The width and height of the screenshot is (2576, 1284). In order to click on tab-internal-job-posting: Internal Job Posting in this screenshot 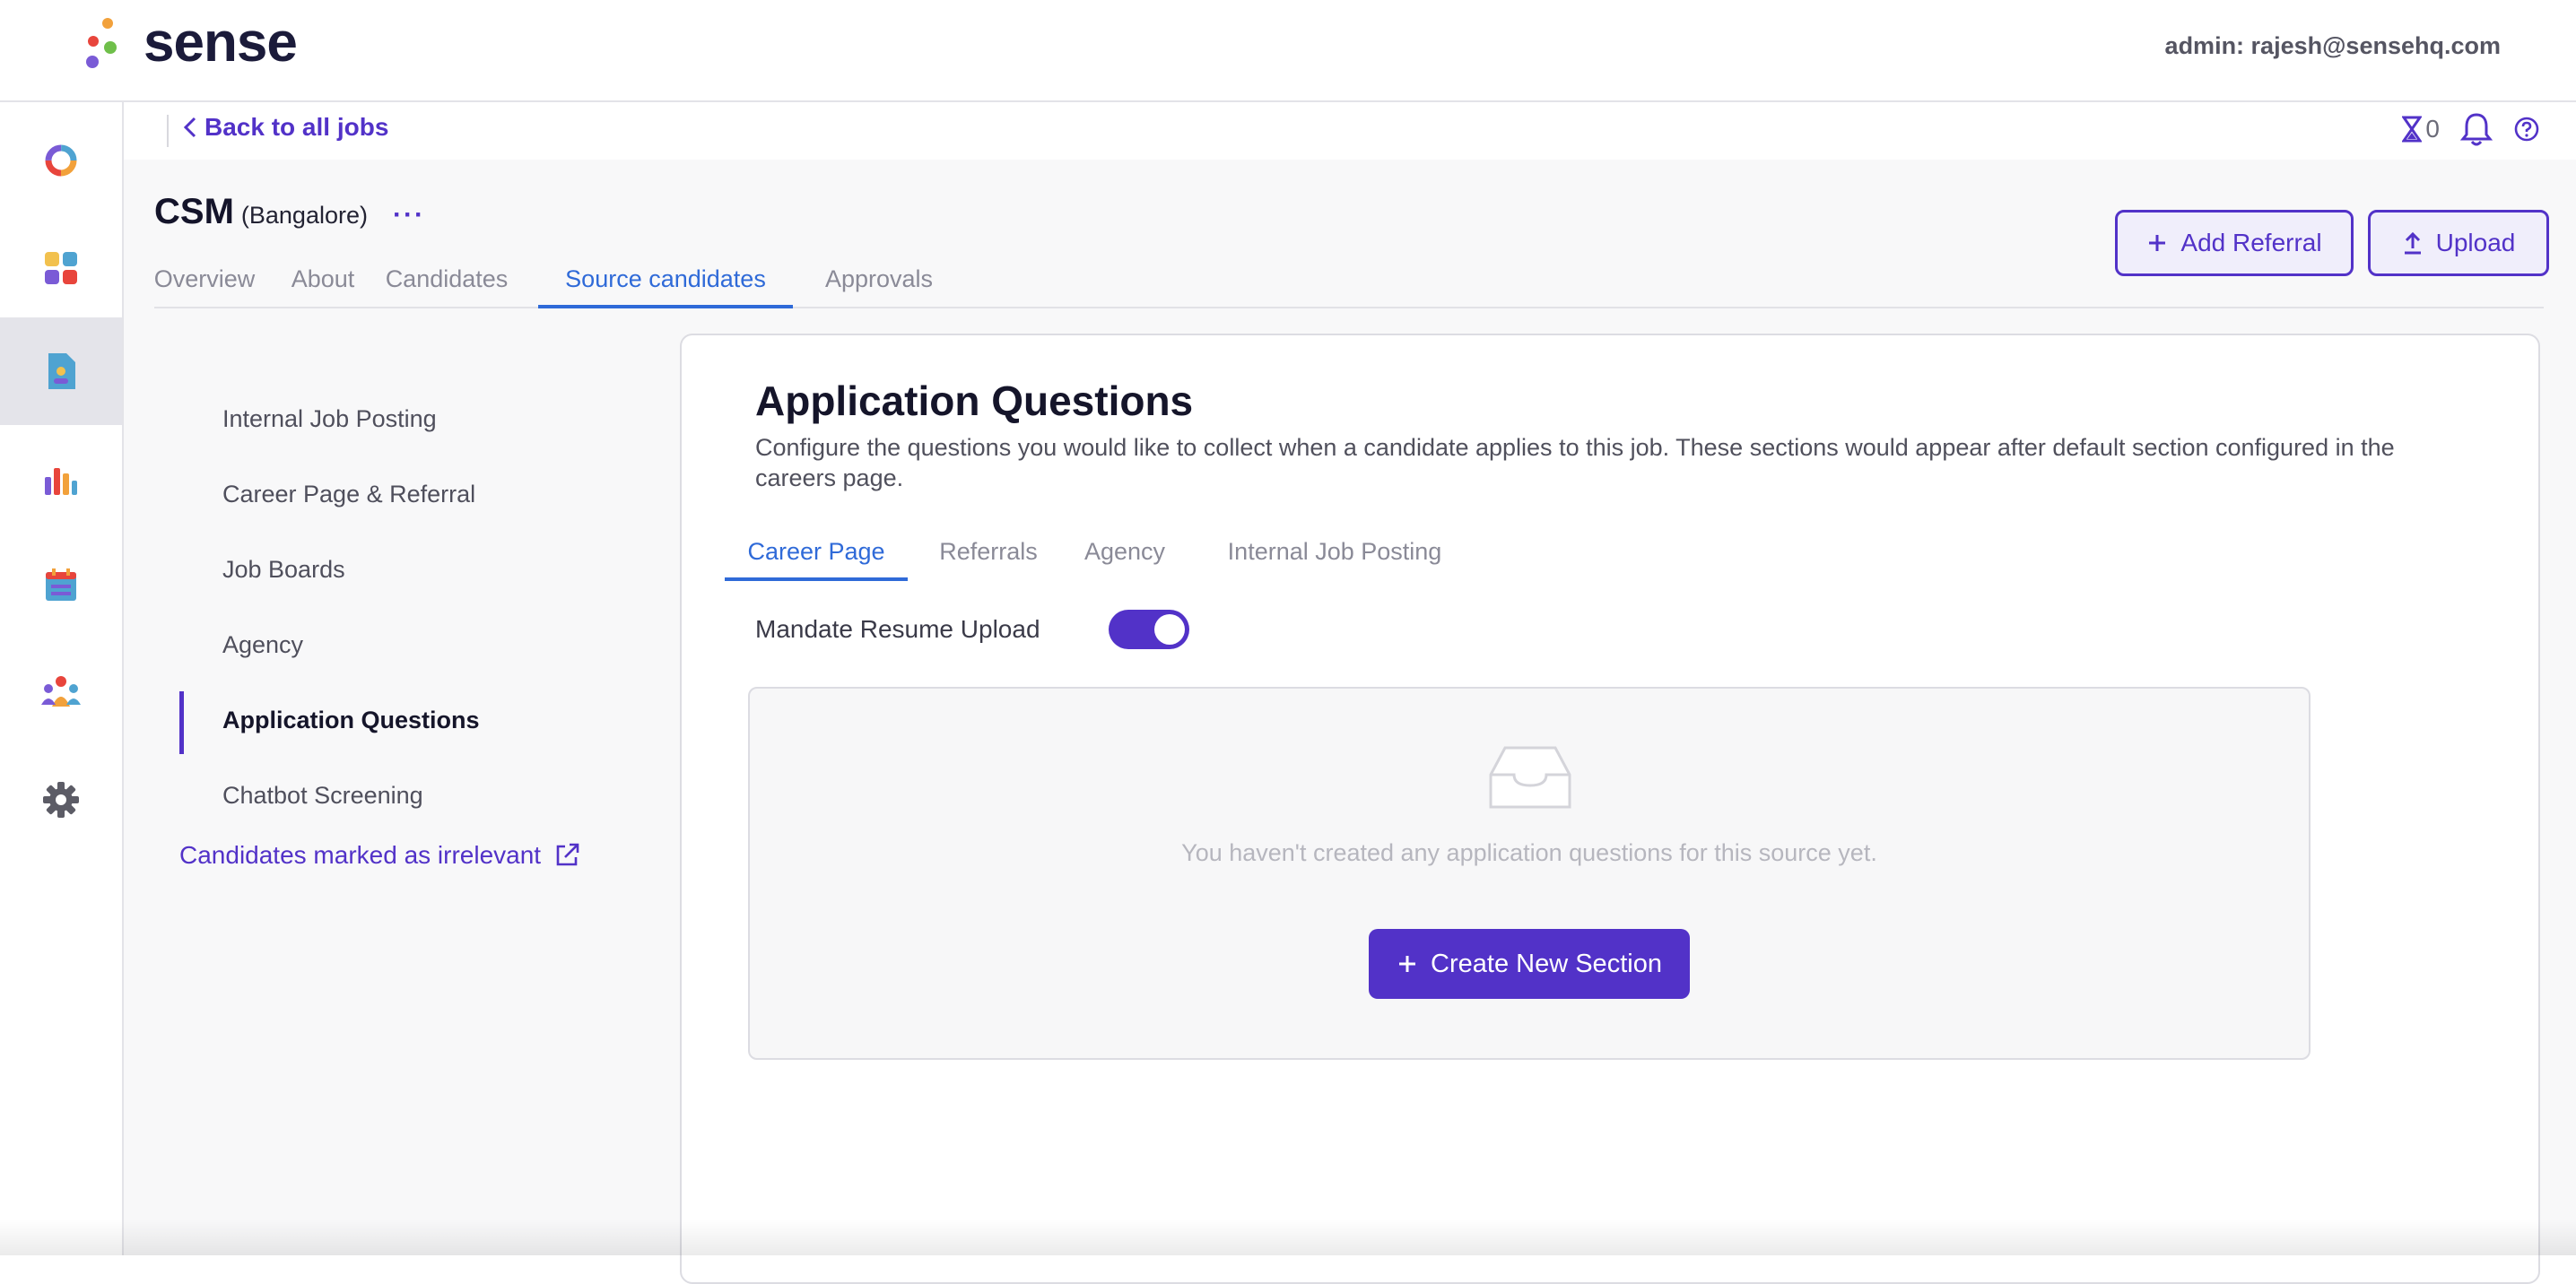, I will do `click(1334, 551)`.